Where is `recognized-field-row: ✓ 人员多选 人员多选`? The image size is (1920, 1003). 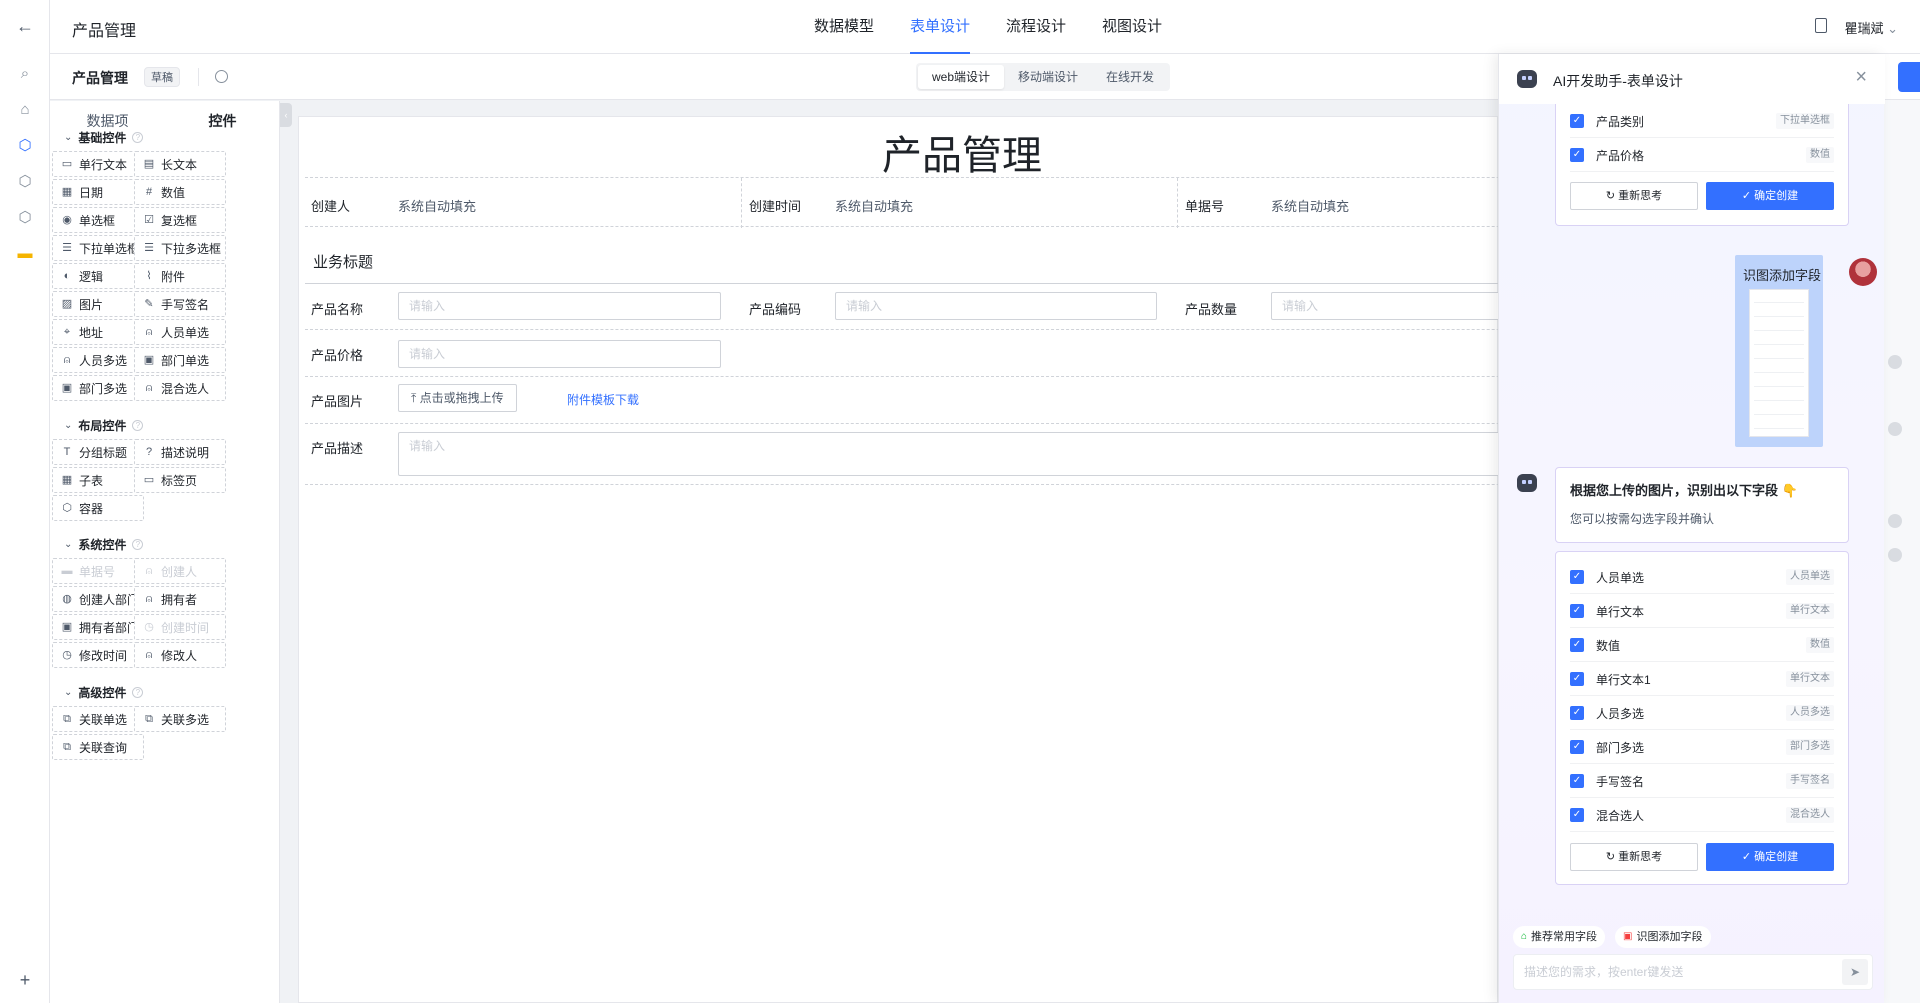 recognized-field-row: ✓ 人员多选 人员多选 is located at coordinates (1702, 713).